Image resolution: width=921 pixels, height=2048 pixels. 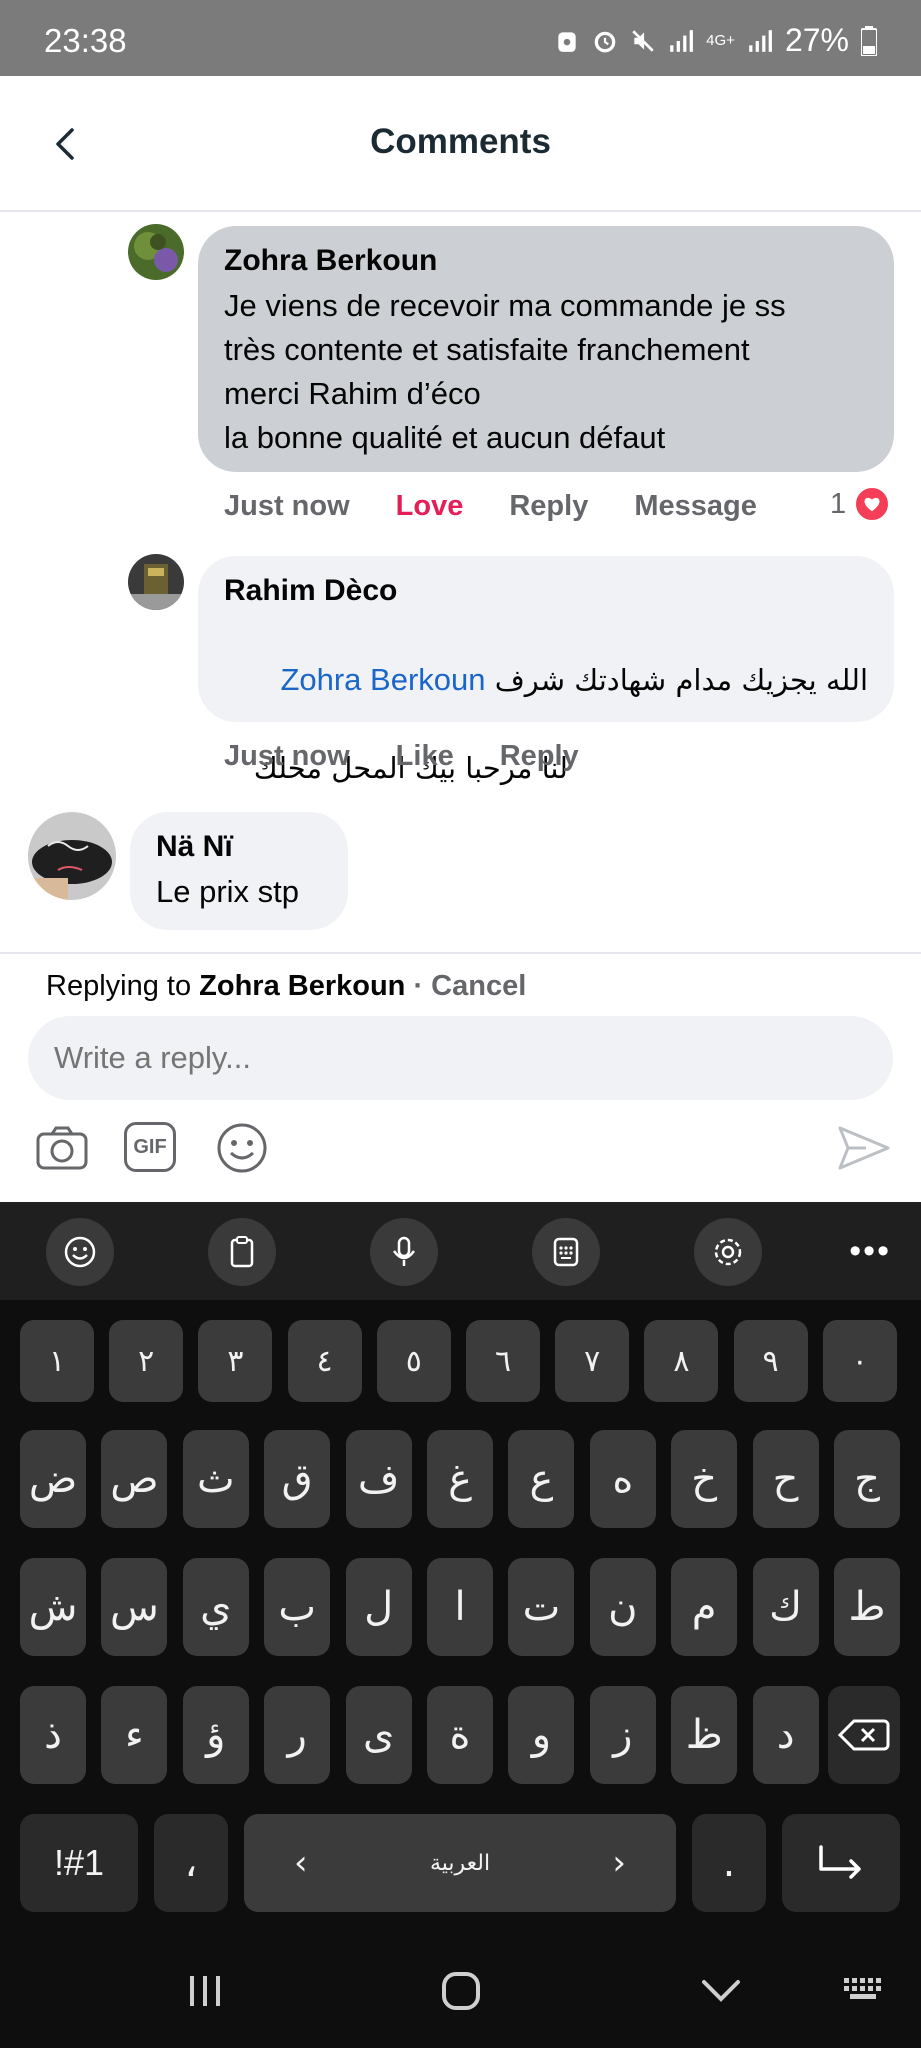 I want to click on key-row2-10: ط, so click(x=867, y=1607).